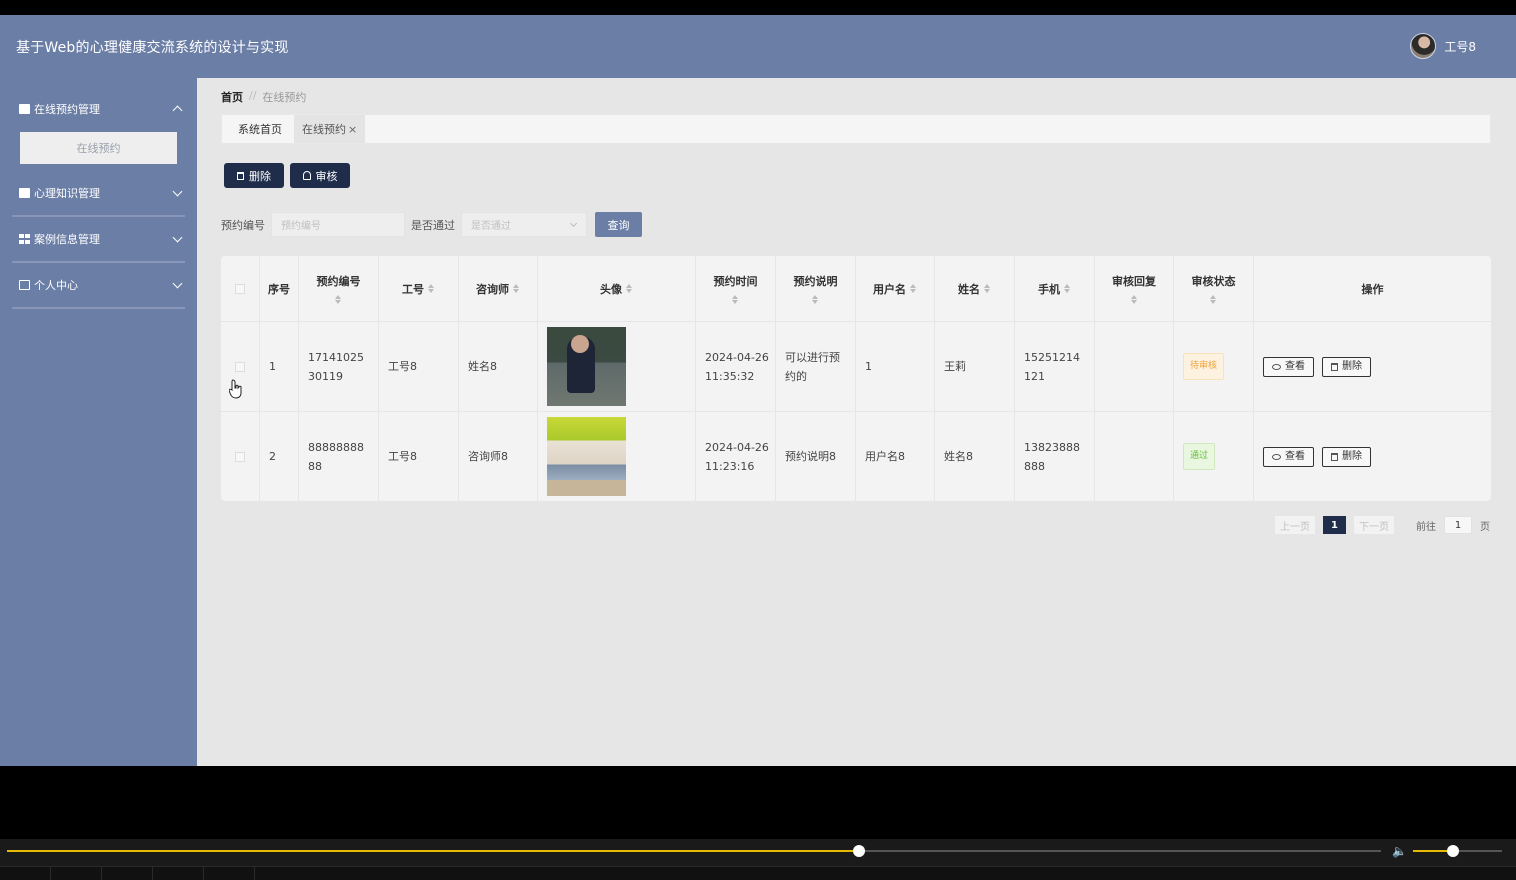 The width and height of the screenshot is (1516, 880). Describe the element at coordinates (232, 97) in the screenshot. I see `breadcrumb-home: 首页` at that location.